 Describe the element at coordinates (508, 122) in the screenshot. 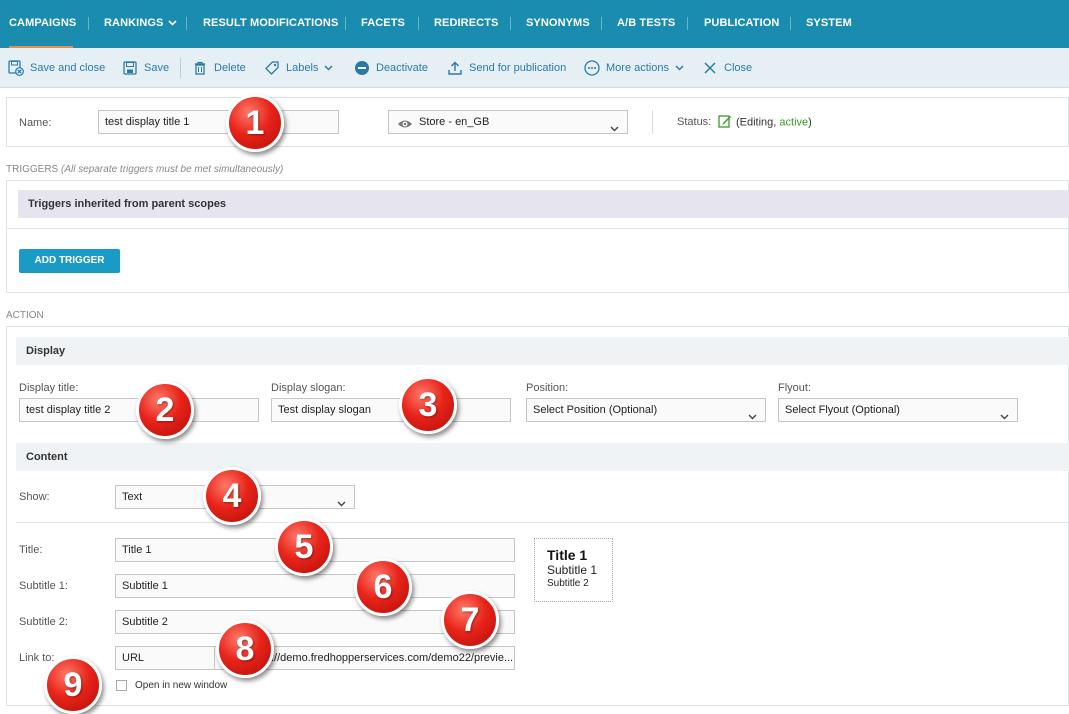

I see `store-select: Store - en_GB` at that location.